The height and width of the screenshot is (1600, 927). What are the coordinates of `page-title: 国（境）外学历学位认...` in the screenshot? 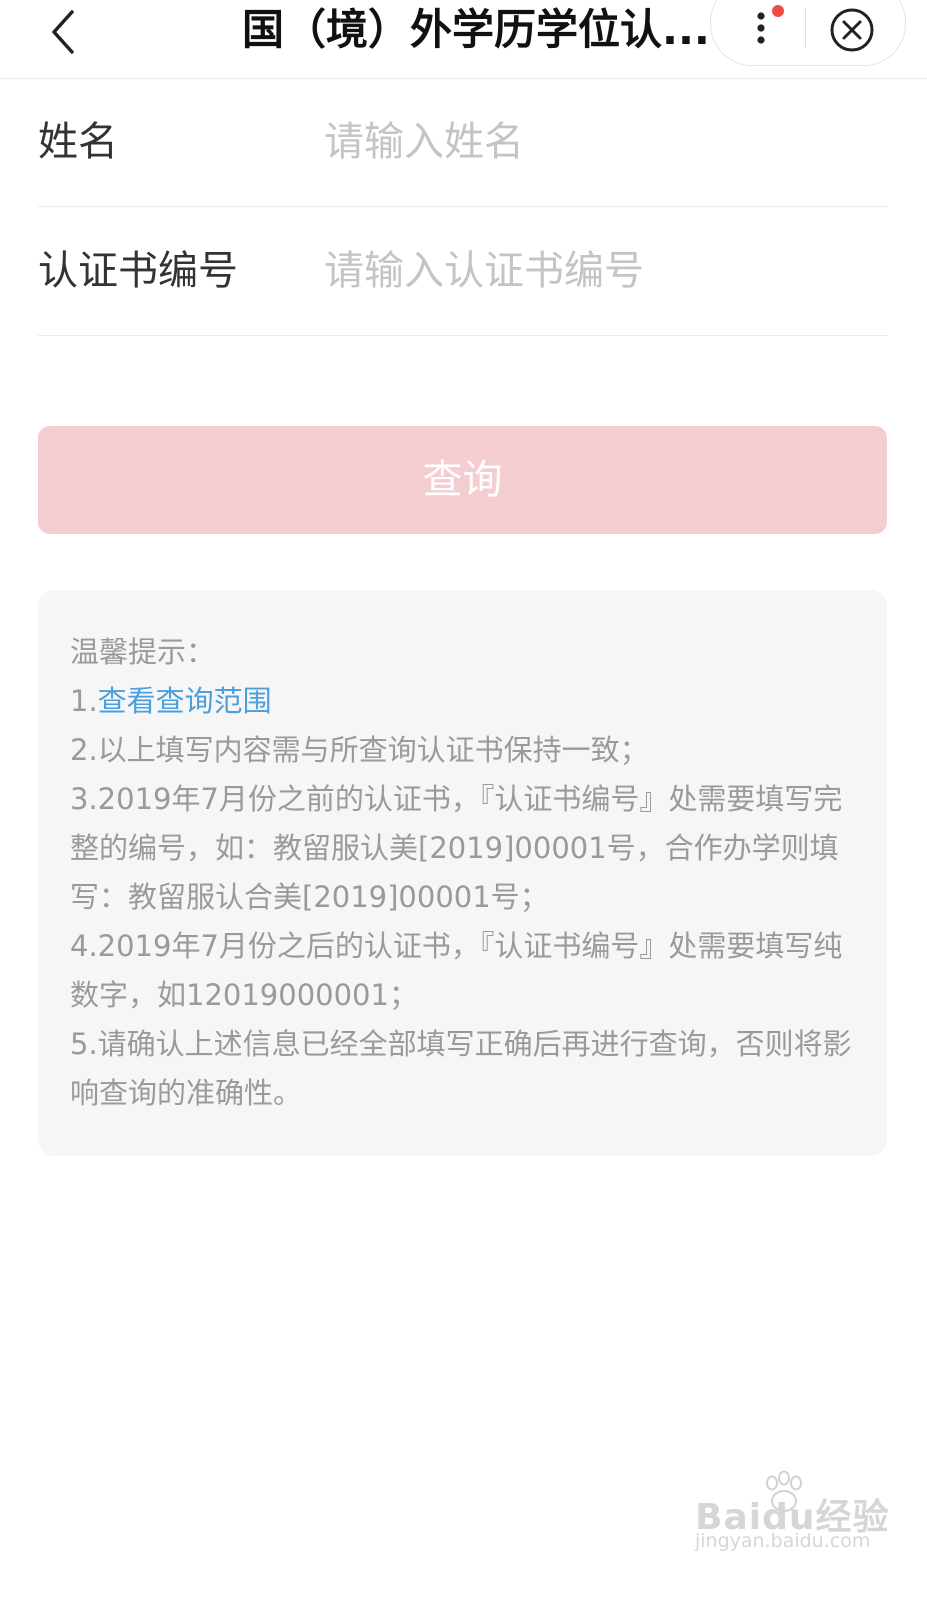 It's located at (476, 29).